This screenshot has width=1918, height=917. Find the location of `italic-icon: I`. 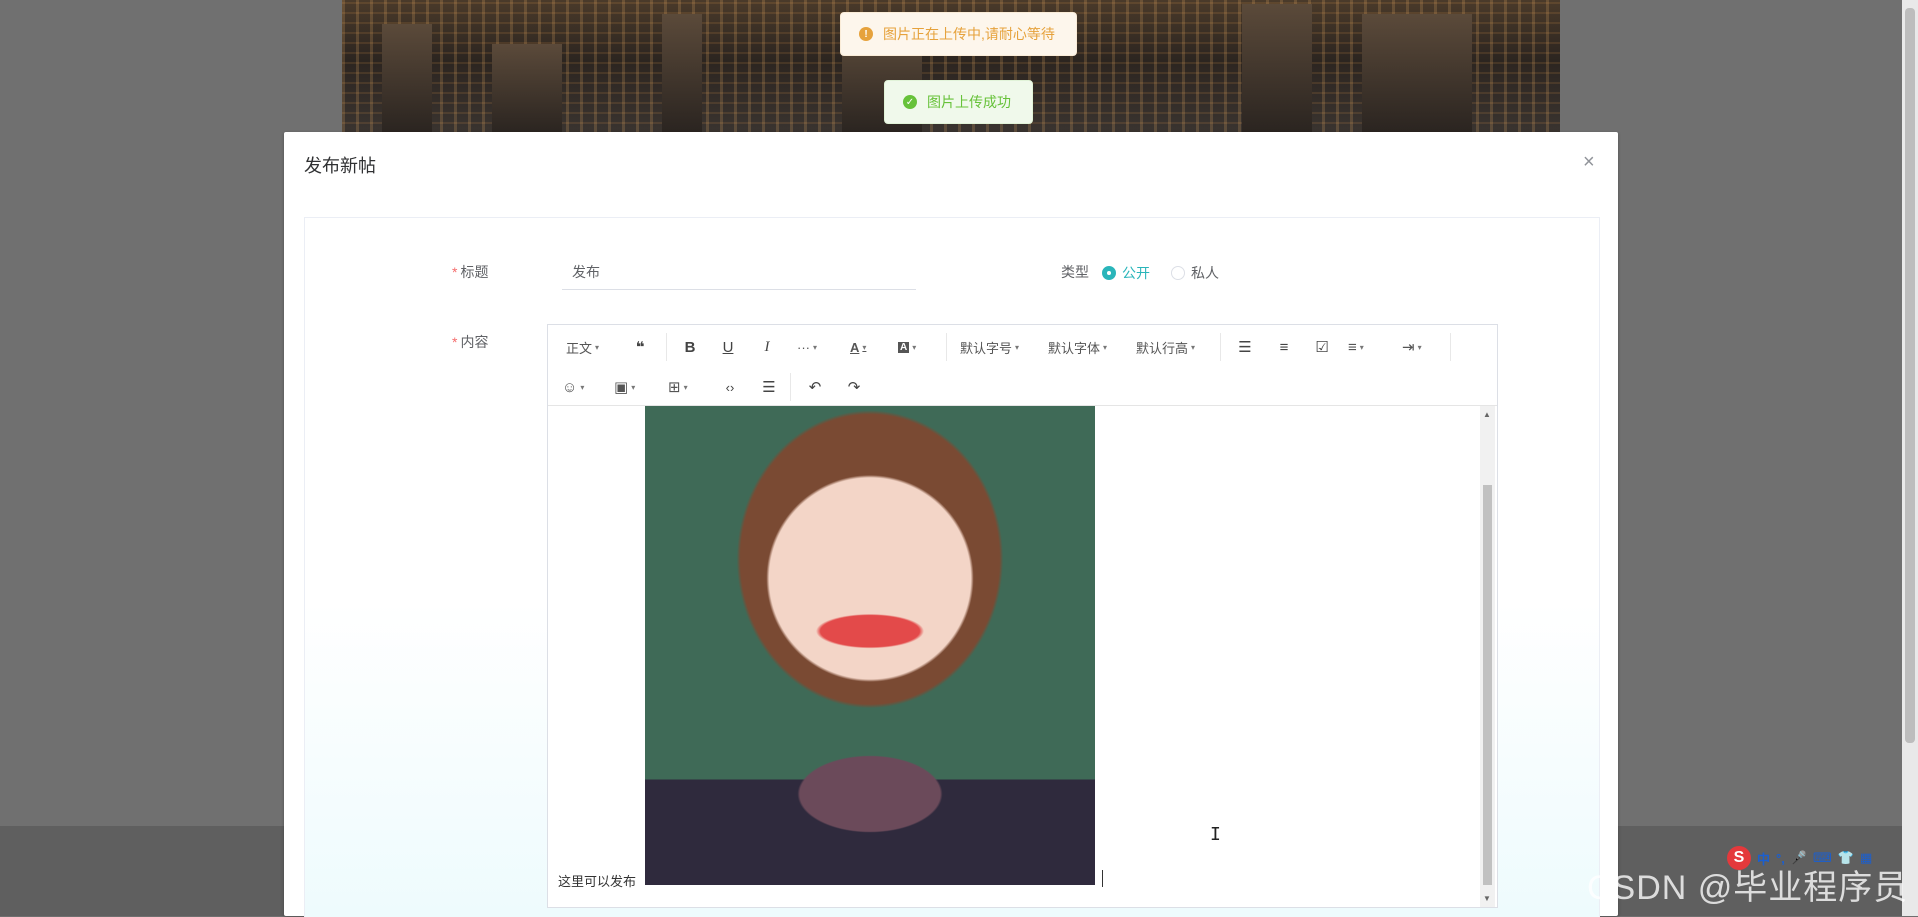

italic-icon: I is located at coordinates (767, 347).